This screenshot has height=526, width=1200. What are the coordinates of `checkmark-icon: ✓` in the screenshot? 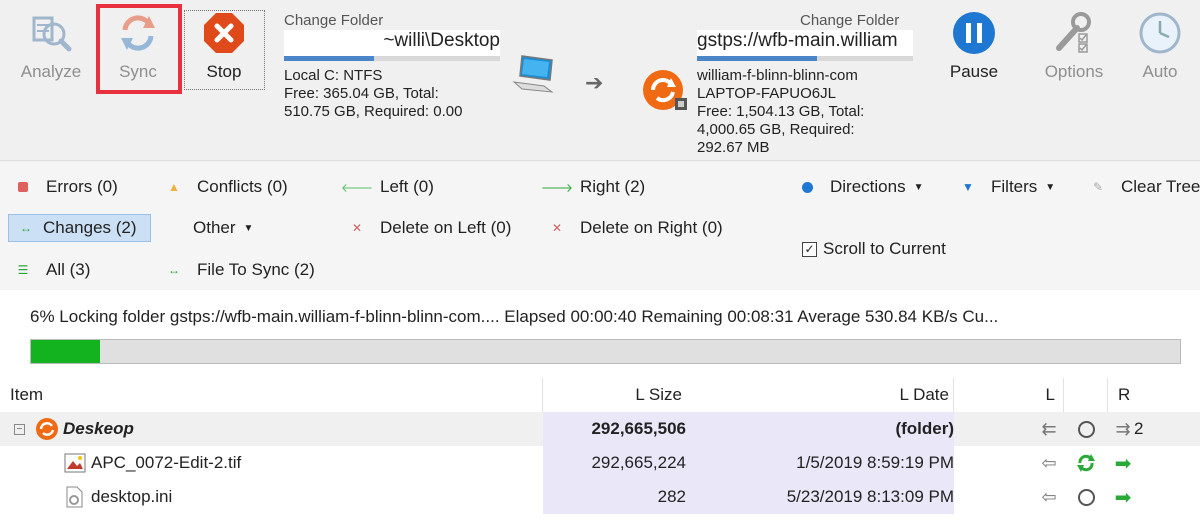 It's located at (809, 249).